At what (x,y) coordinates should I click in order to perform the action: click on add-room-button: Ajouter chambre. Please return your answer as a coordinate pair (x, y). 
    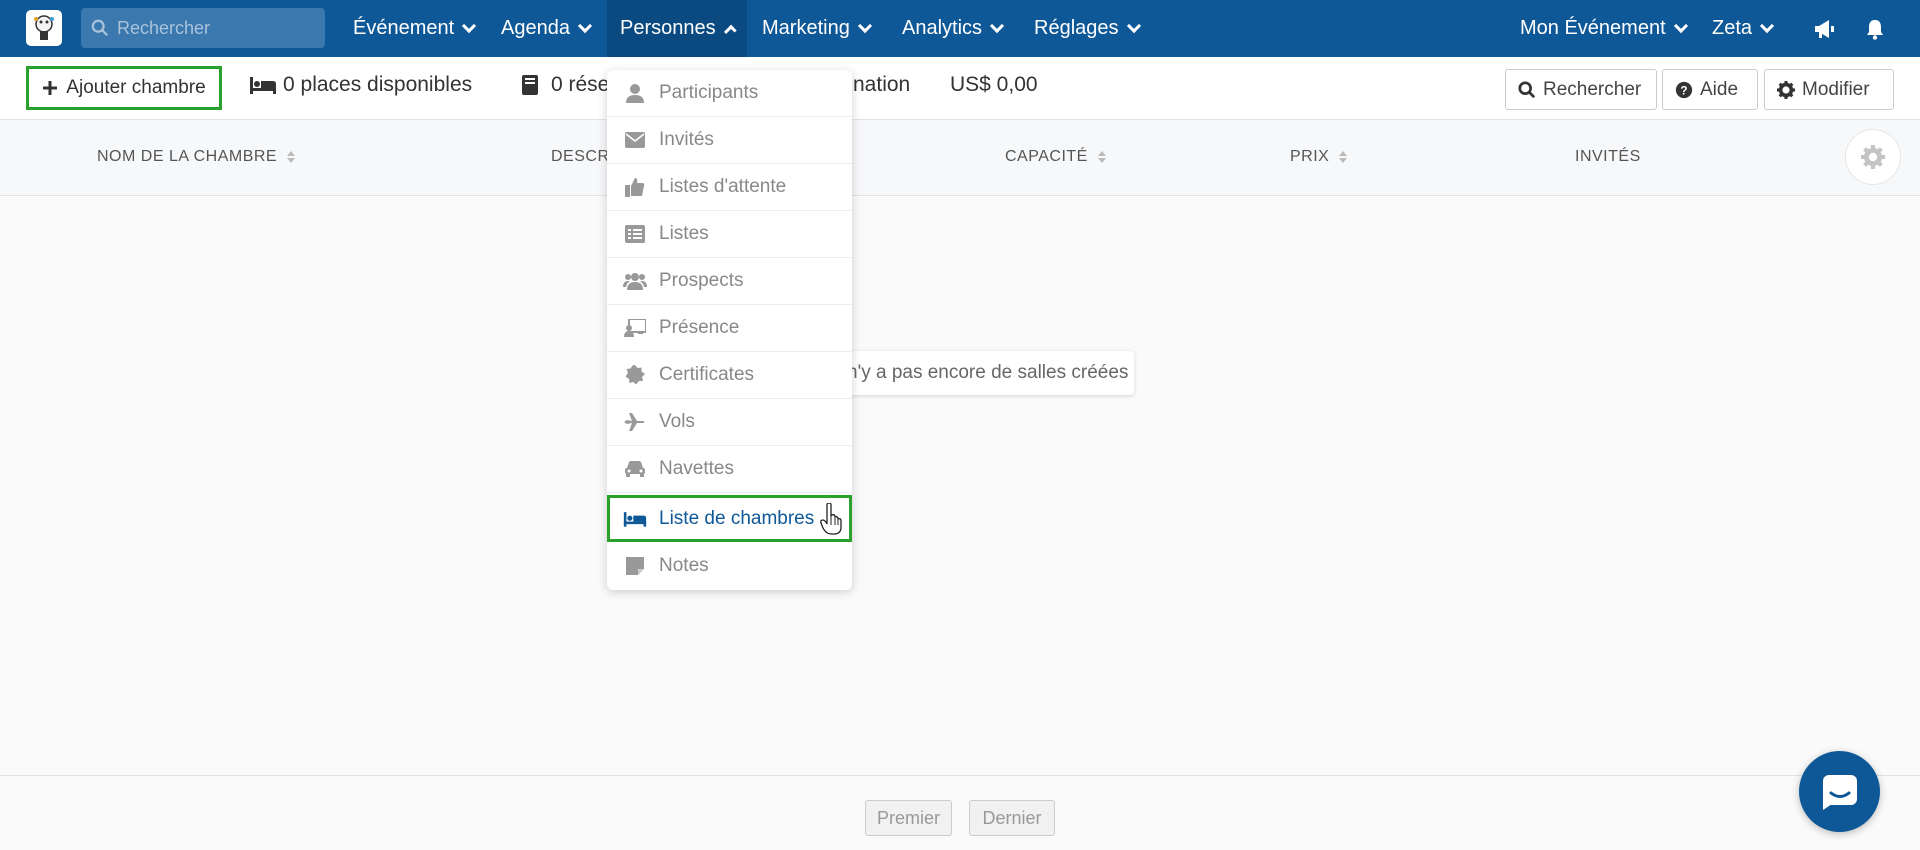
    Looking at the image, I should click on (124, 88).